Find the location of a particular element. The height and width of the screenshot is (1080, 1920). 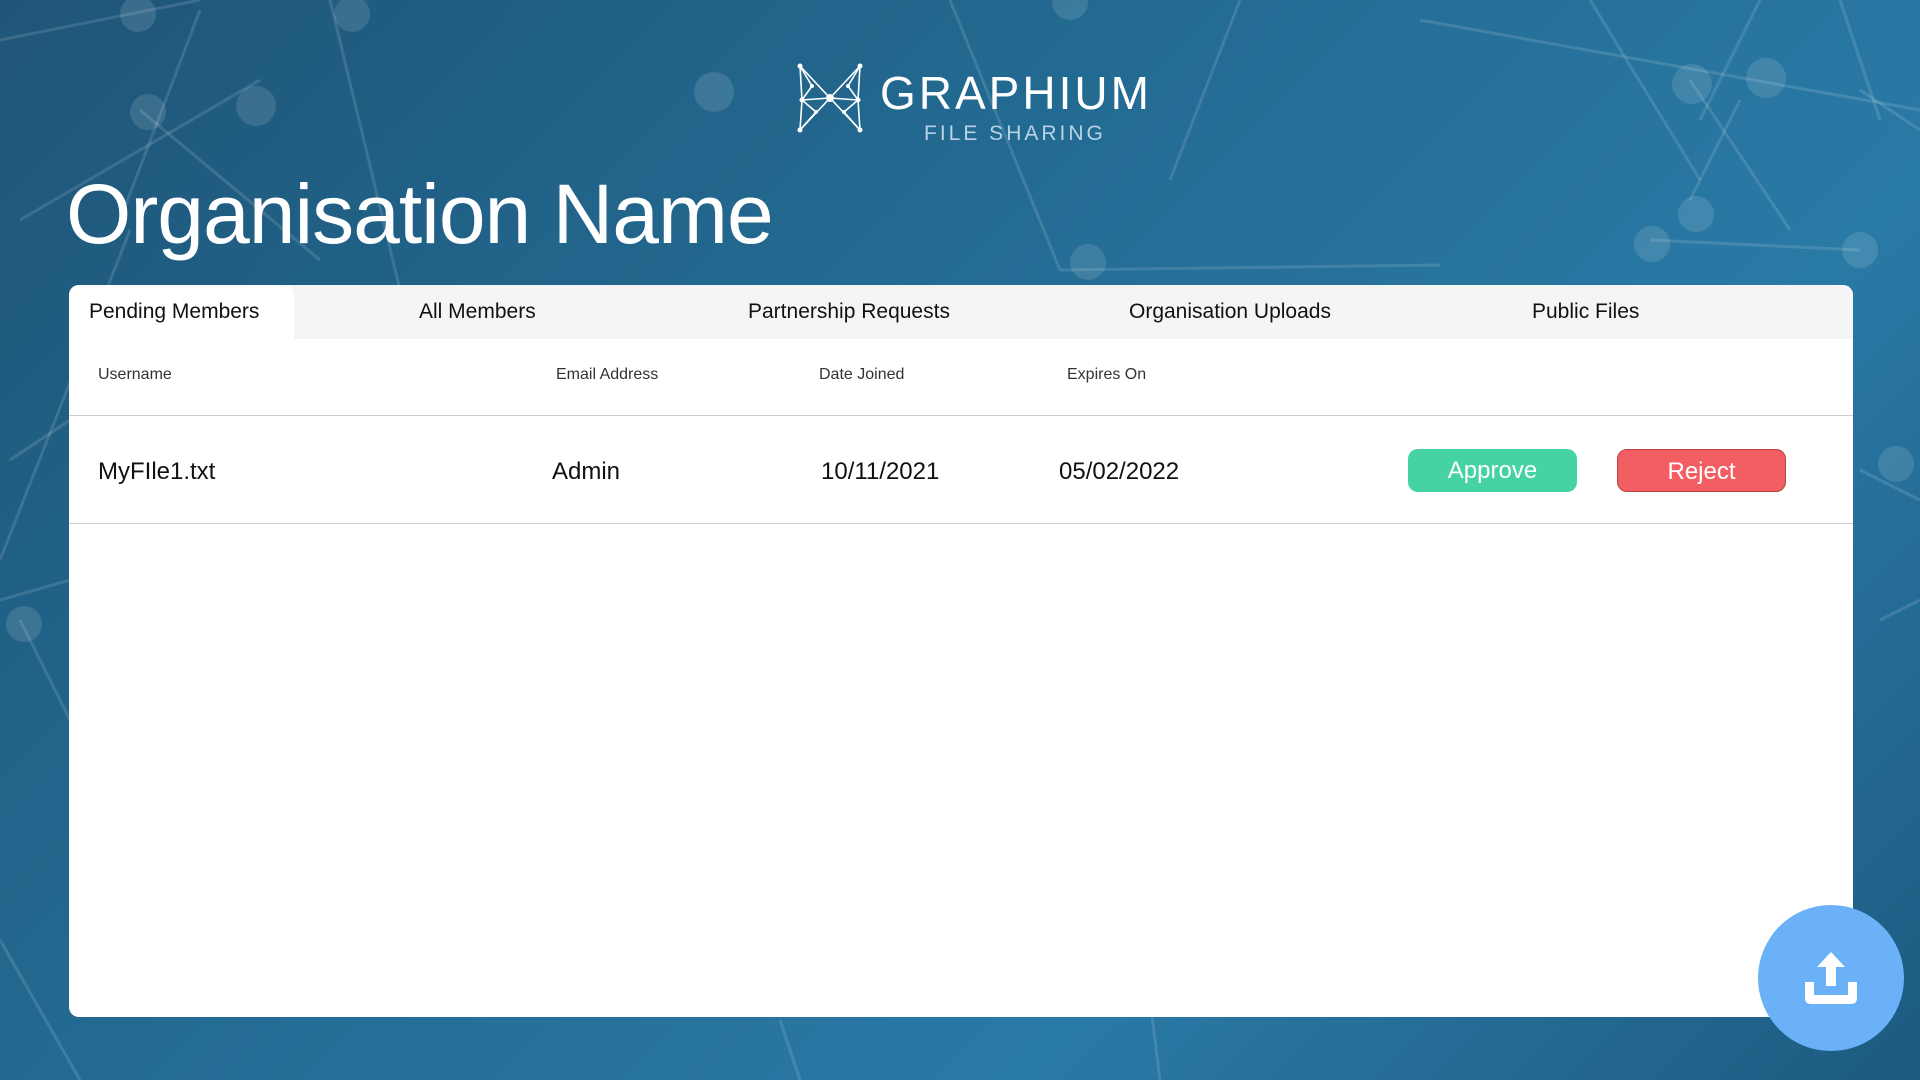

column-header-date-joined: Date Joined is located at coordinates (862, 374).